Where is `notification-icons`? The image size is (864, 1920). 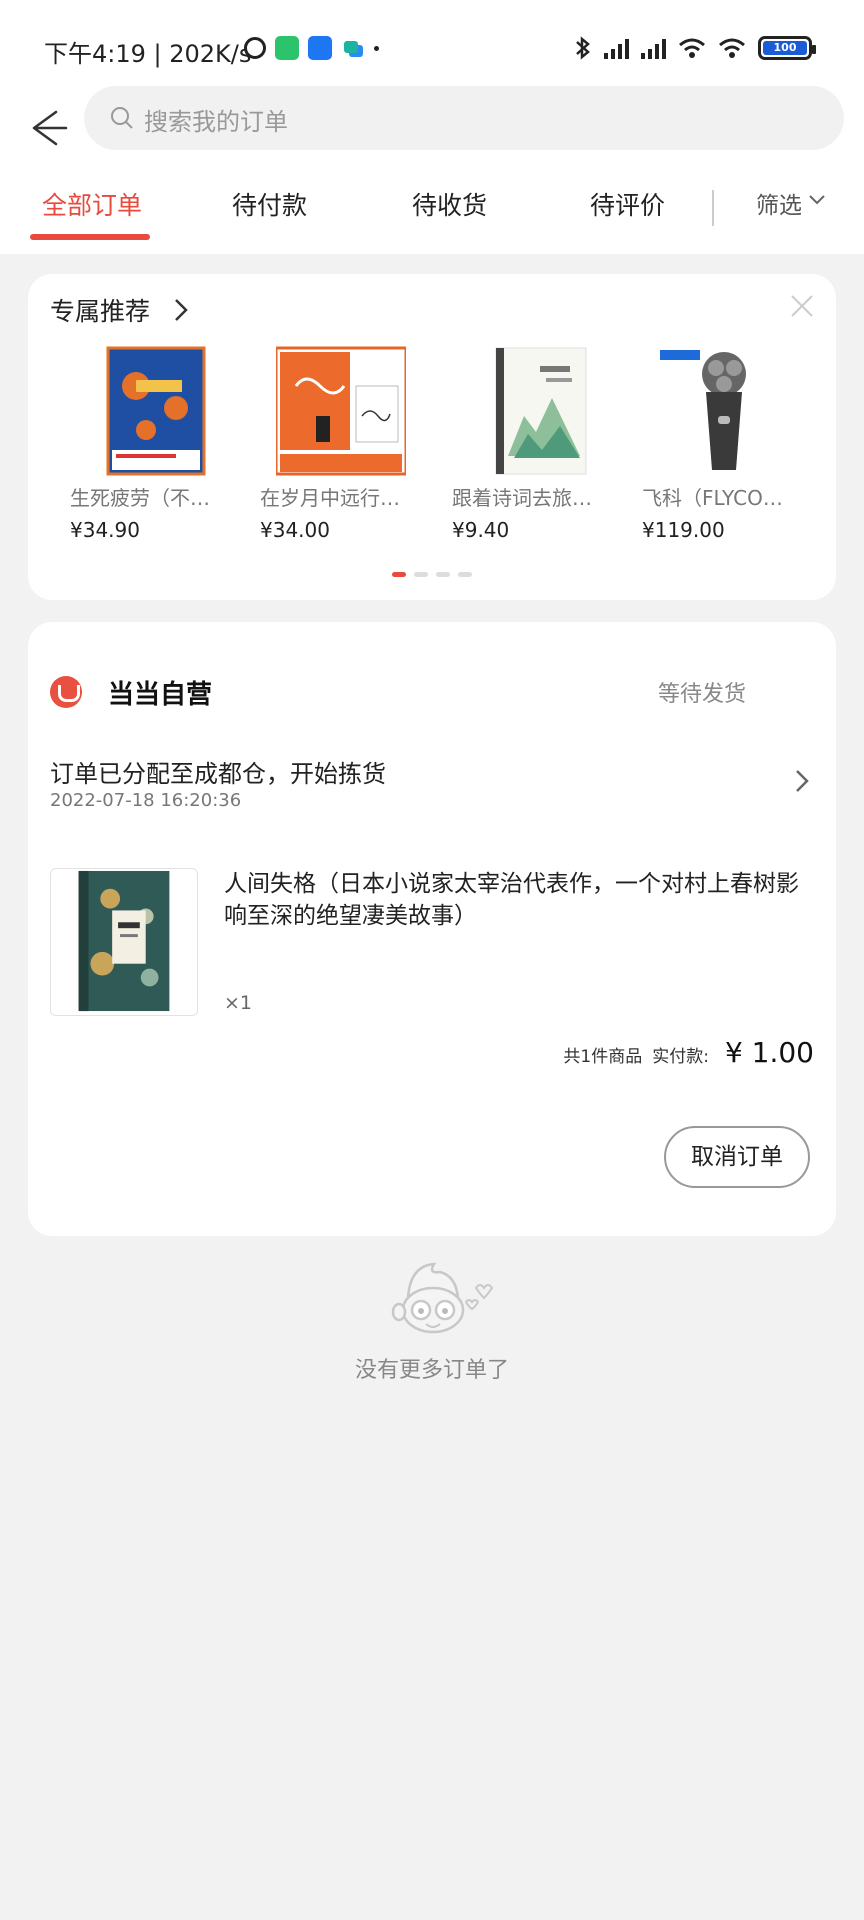
notification-icons is located at coordinates (311, 48).